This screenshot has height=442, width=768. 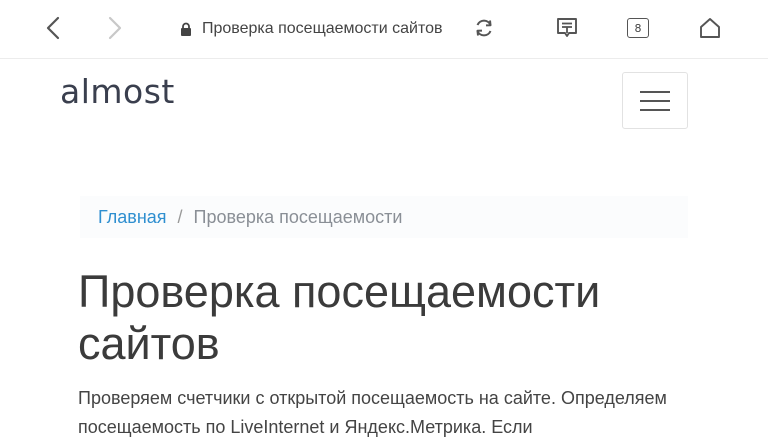 I want to click on home-icon, so click(x=710, y=28).